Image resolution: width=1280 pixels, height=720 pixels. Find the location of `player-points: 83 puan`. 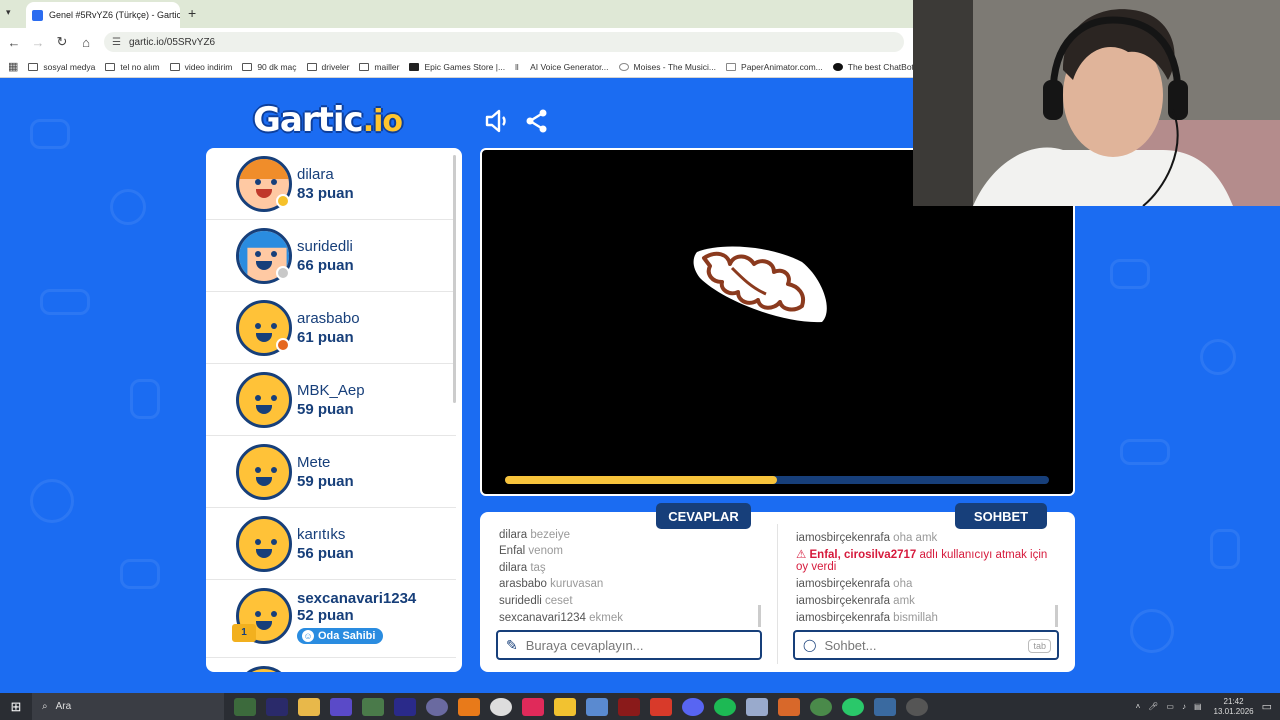

player-points: 83 puan is located at coordinates (325, 193).